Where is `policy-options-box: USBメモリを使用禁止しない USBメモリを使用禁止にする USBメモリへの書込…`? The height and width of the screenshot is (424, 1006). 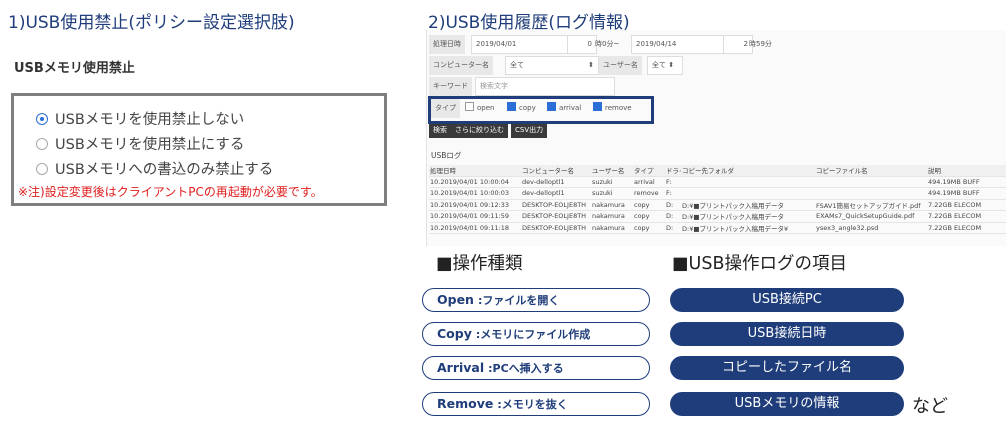 policy-options-box: USBメモリを使用禁止しない USBメモリを使用禁止にする USBメモリへの書込… is located at coordinates (199, 149).